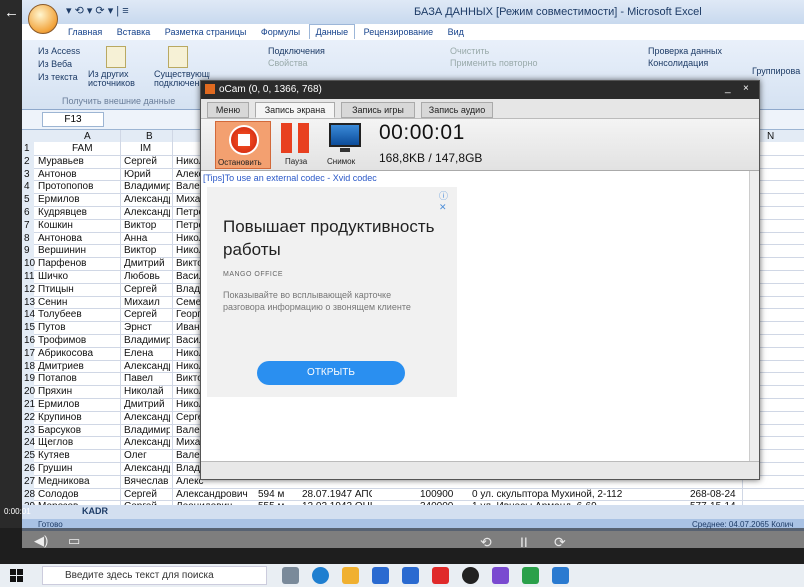  I want to click on cell-fam: Грушин, so click(78, 468).